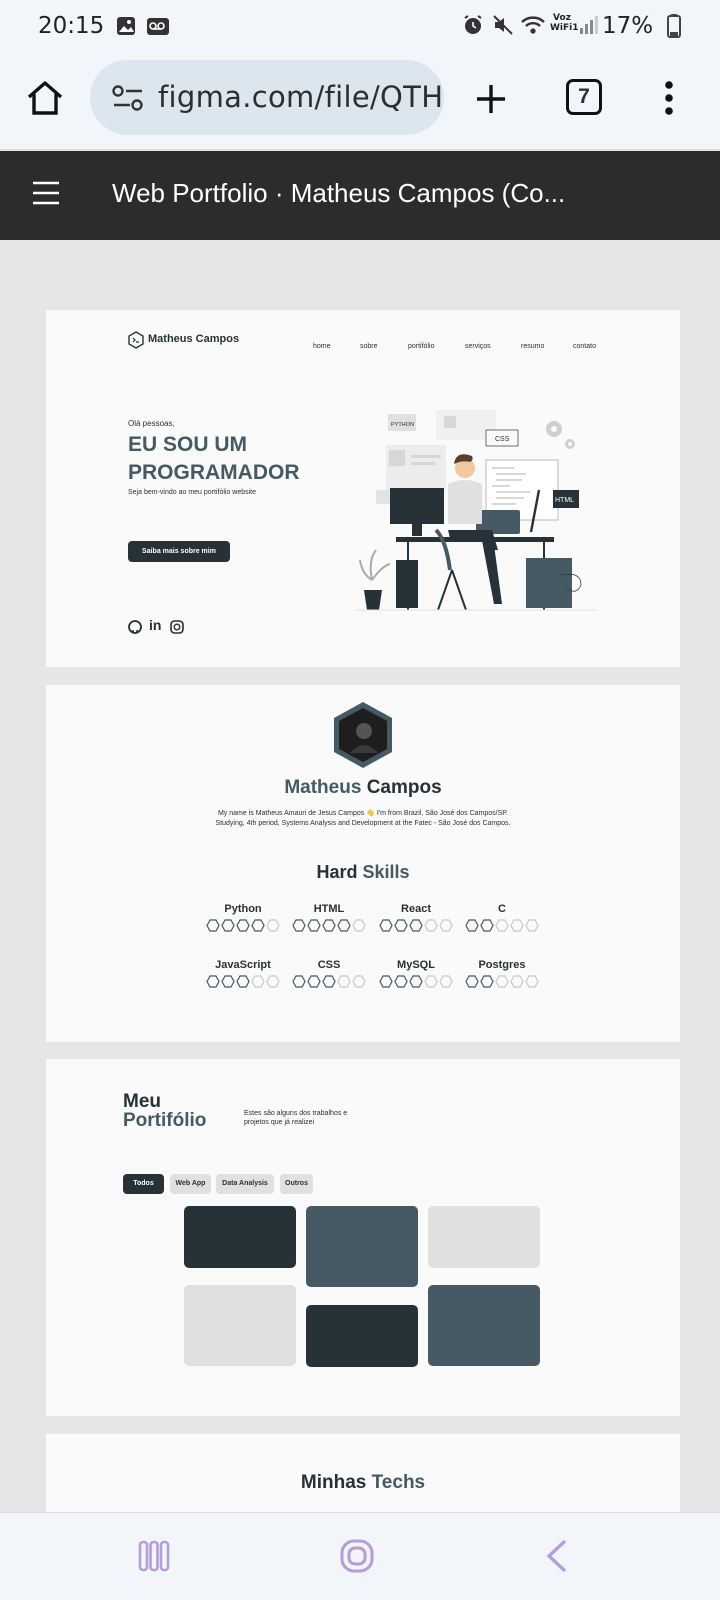 The width and height of the screenshot is (720, 1600). I want to click on skills-title-first: Hard, so click(337, 872).